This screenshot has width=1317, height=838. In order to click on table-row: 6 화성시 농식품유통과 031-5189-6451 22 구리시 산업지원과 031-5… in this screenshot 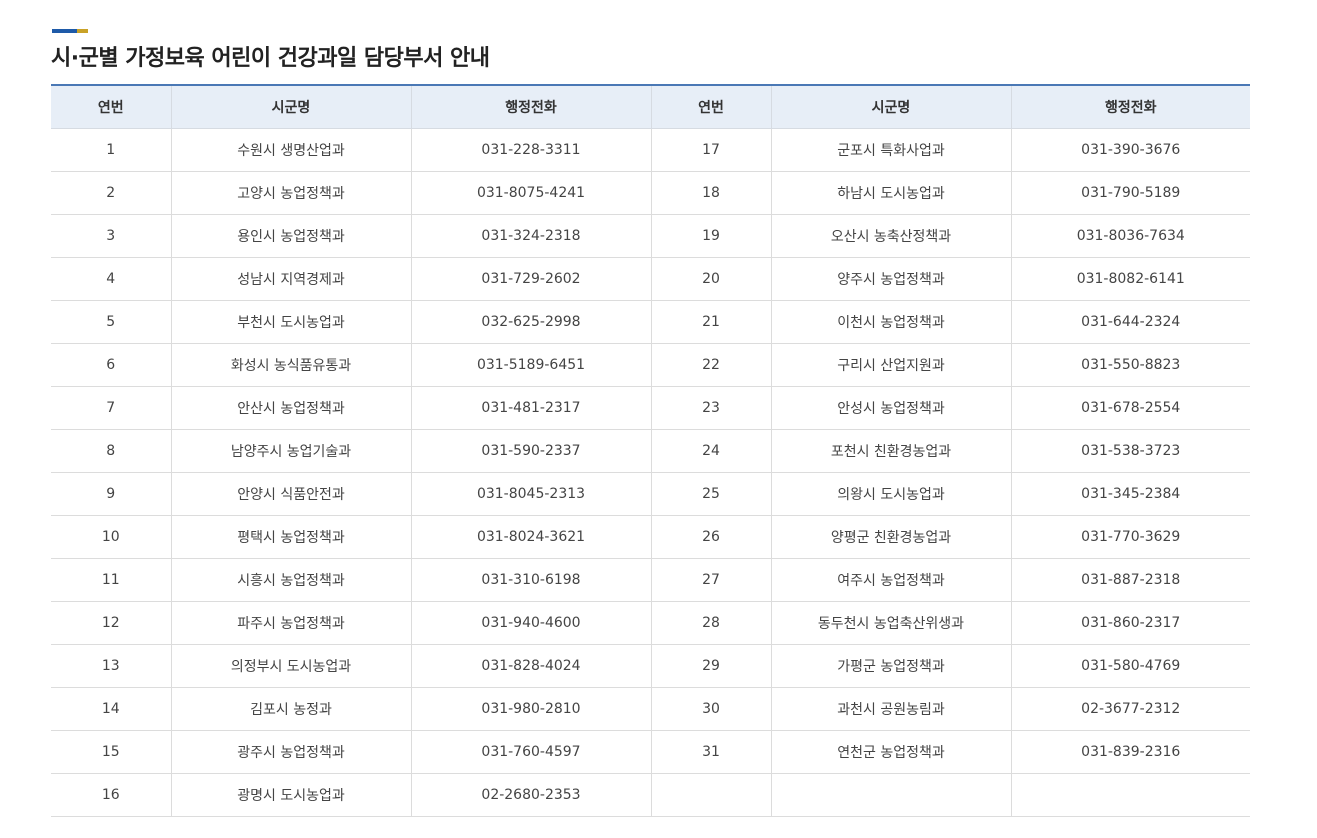, I will do `click(650, 365)`.